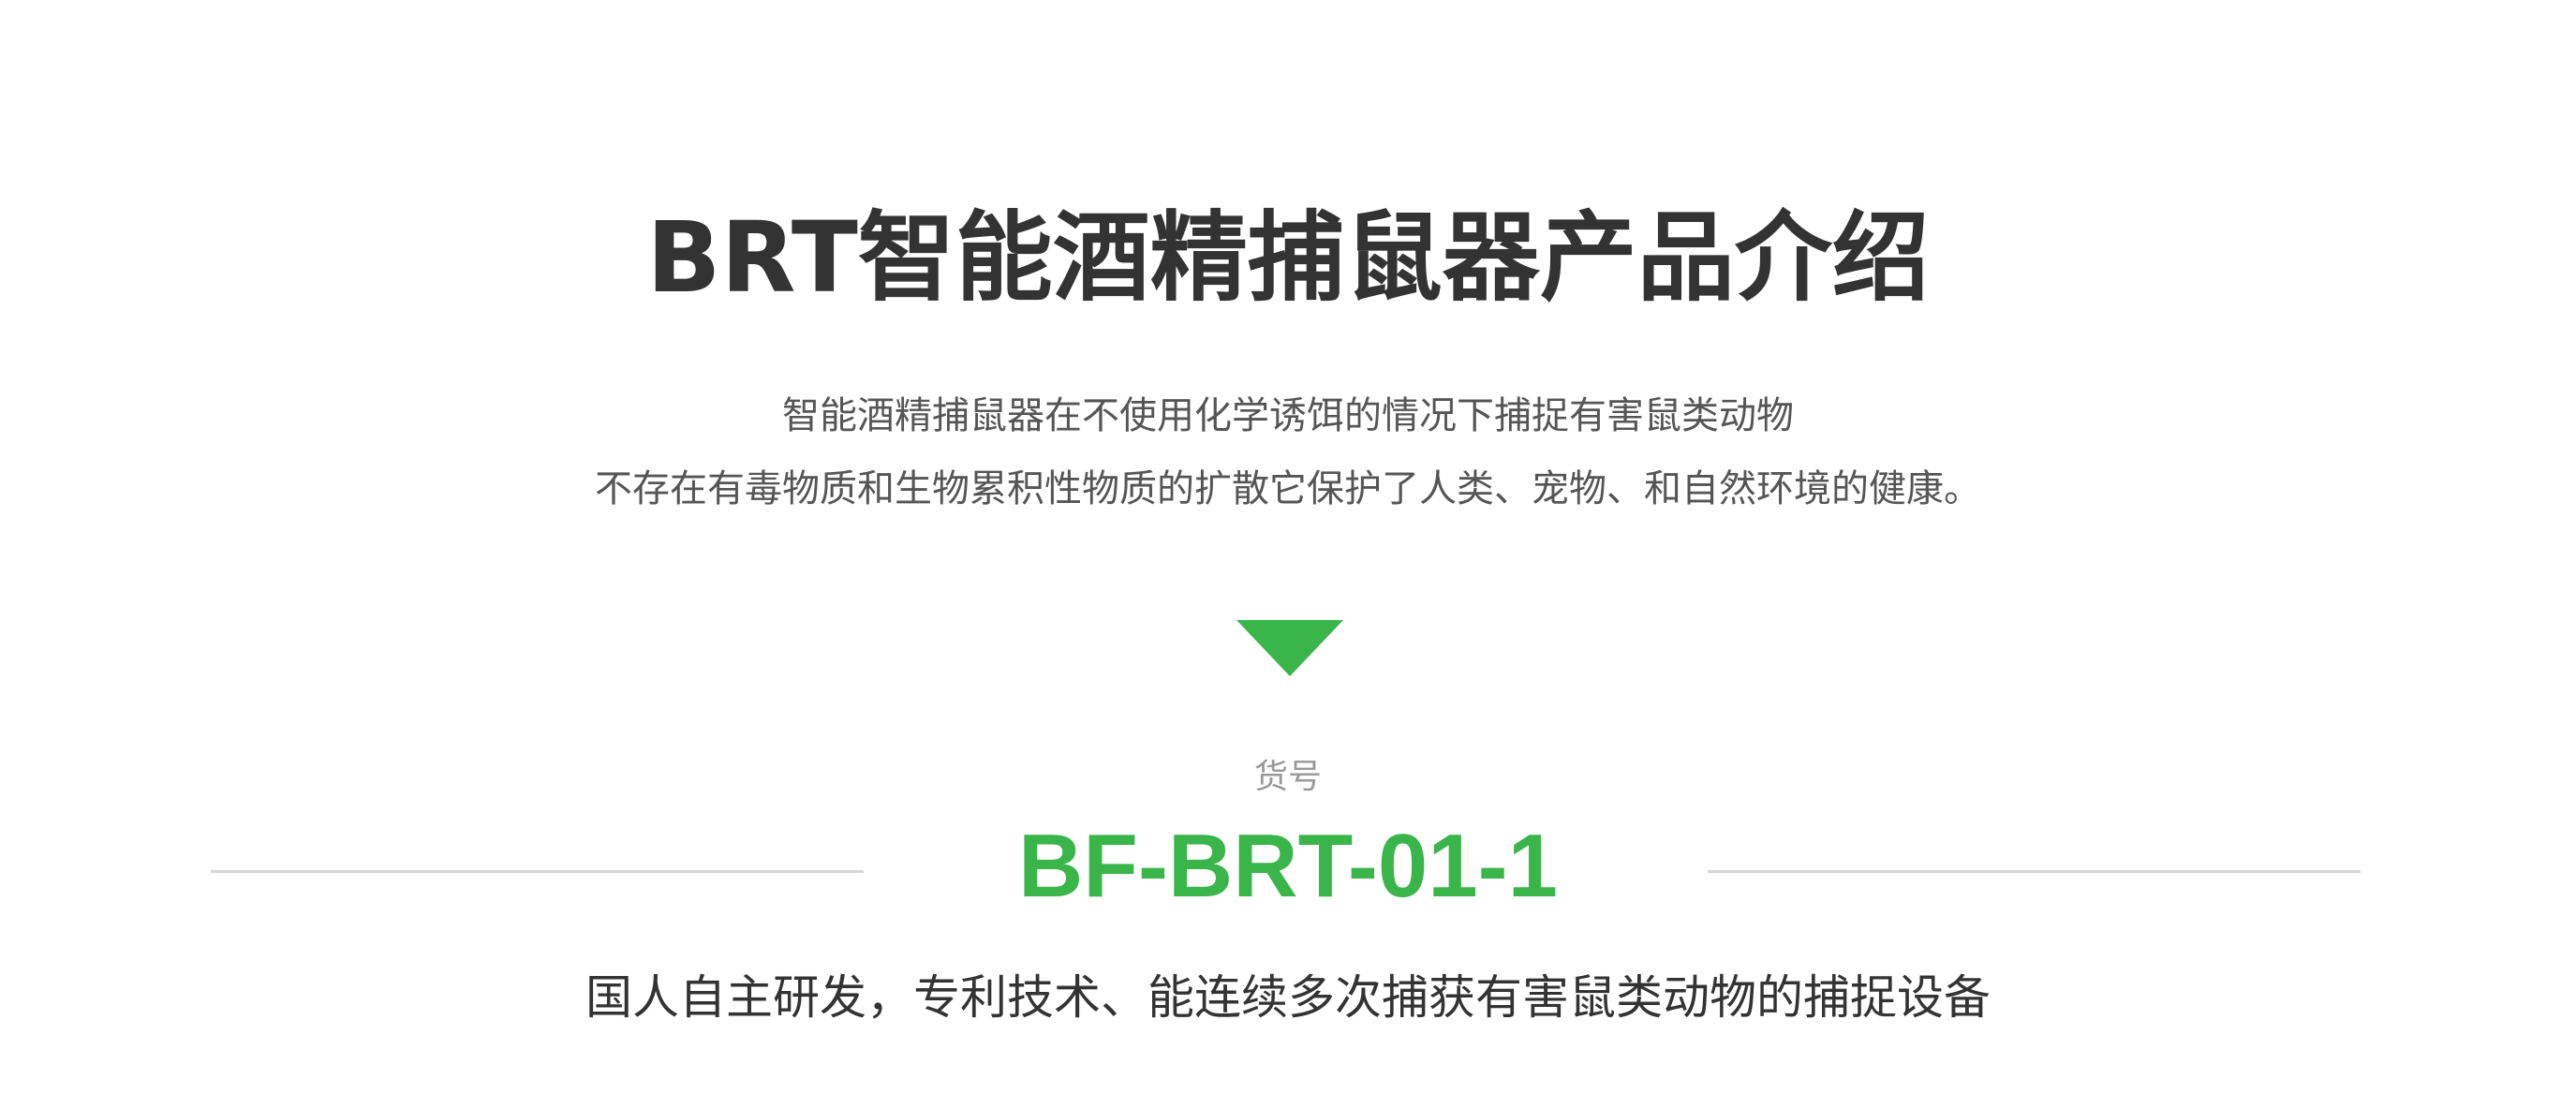 The height and width of the screenshot is (1094, 2576). I want to click on intro-line-1: 智能酒精捕鼠器在不使用化学诱饵的情况下捕捉有害鼠类动物, so click(1288, 415).